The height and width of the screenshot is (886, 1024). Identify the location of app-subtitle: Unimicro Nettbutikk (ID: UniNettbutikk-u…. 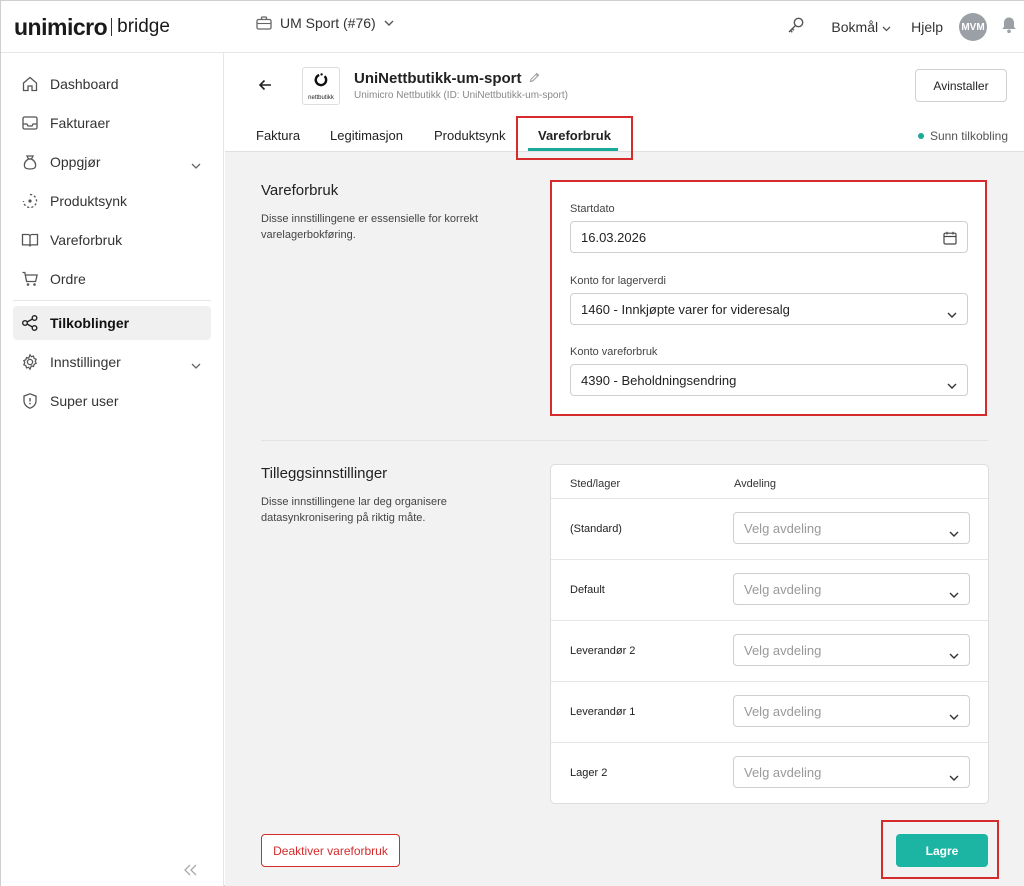
(461, 95).